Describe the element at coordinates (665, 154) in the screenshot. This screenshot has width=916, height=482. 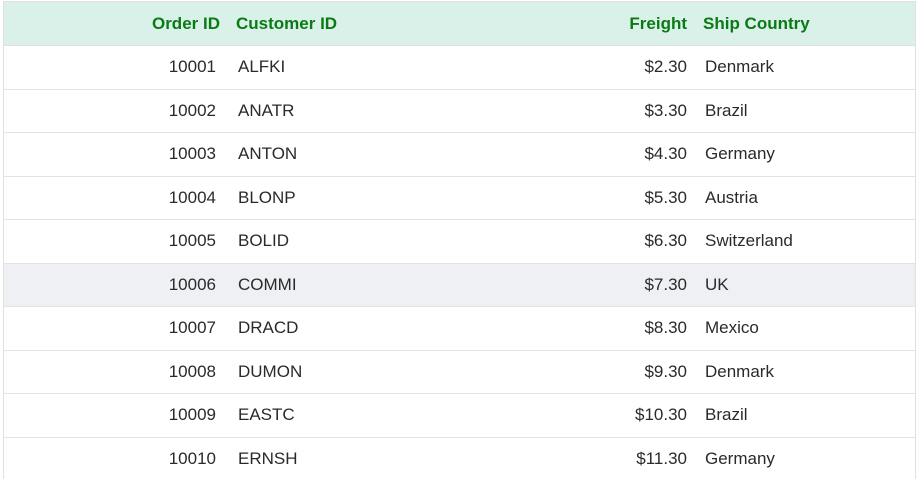
I see `cell-freight: $4.30` at that location.